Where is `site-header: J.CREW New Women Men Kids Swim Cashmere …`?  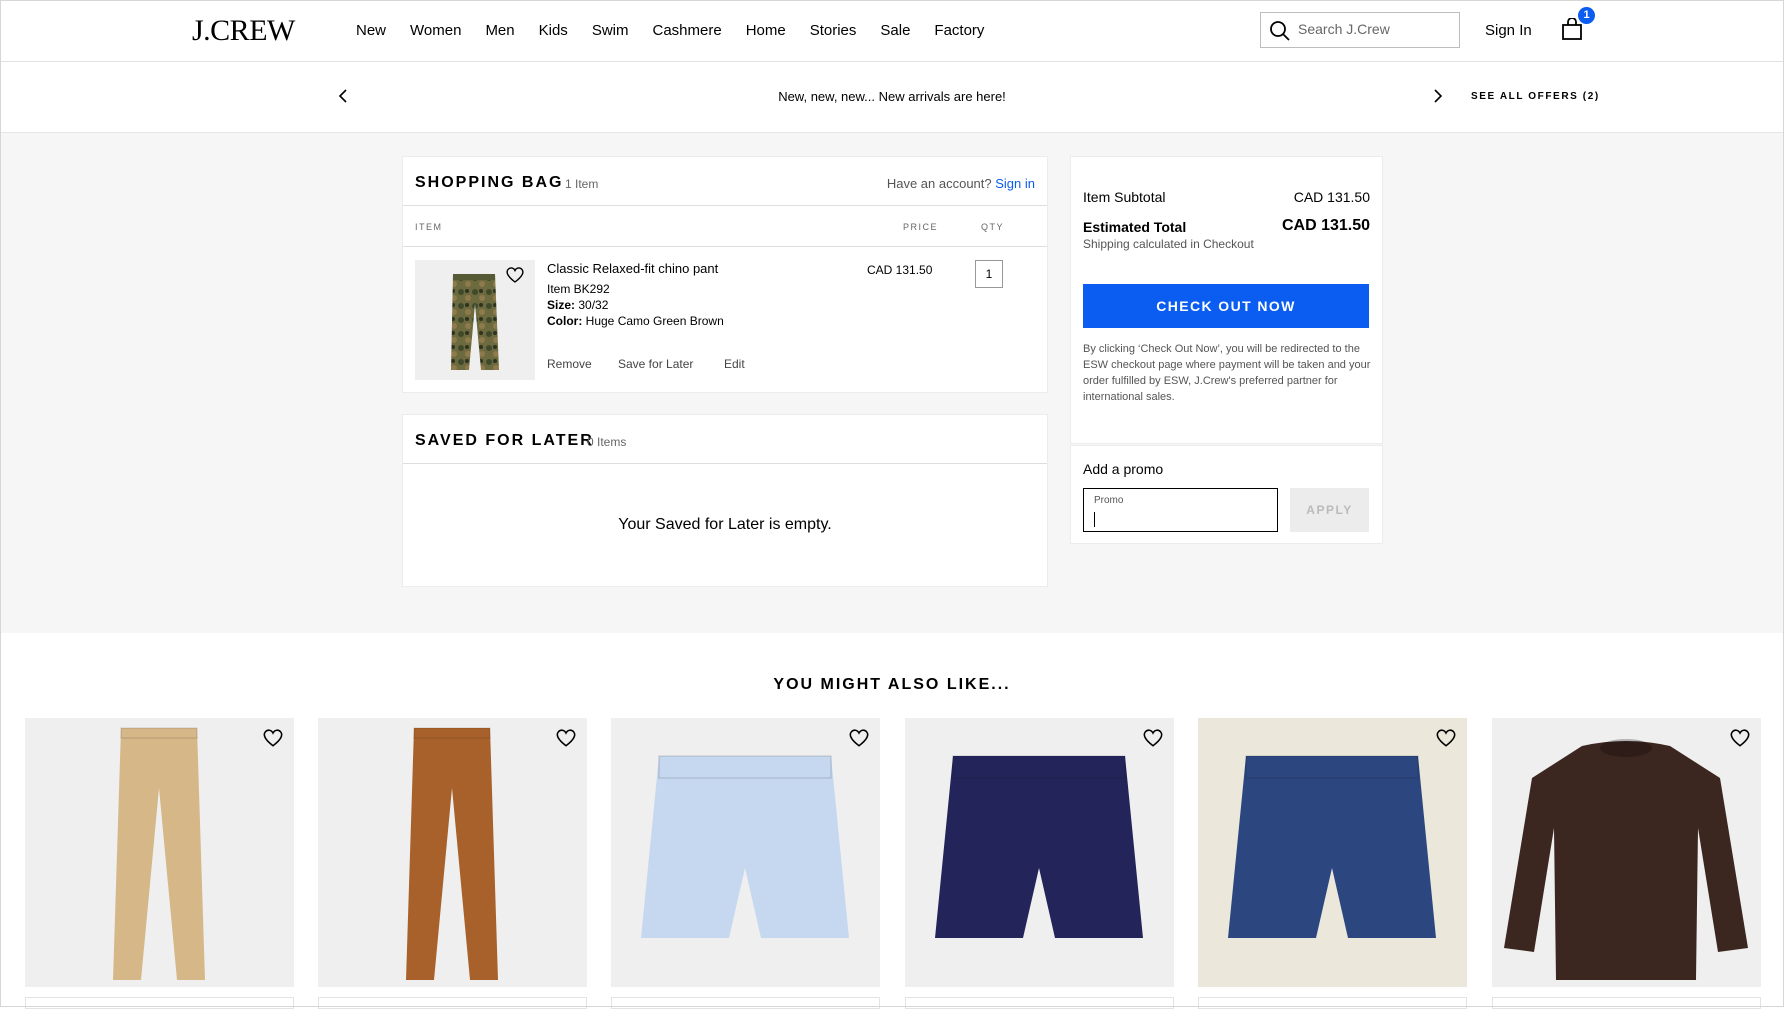
site-header: J.CREW New Women Men Kids Swim Cashmere … is located at coordinates (892, 31).